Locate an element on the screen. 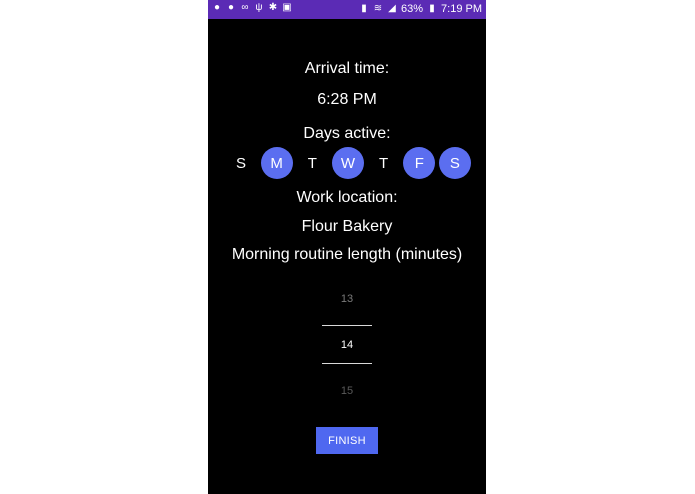  routine-length-label: Morning routine length (minutes) is located at coordinates (347, 254).